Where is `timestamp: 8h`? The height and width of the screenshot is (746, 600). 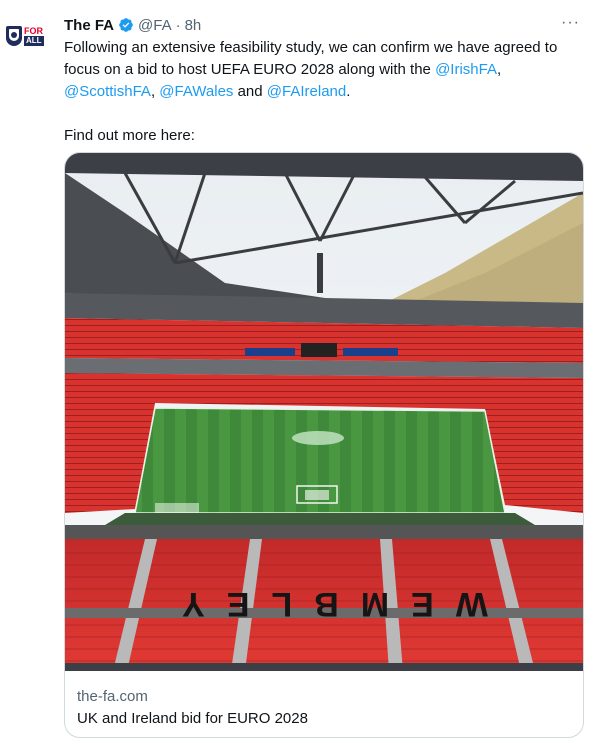
timestamp: 8h is located at coordinates (193, 25).